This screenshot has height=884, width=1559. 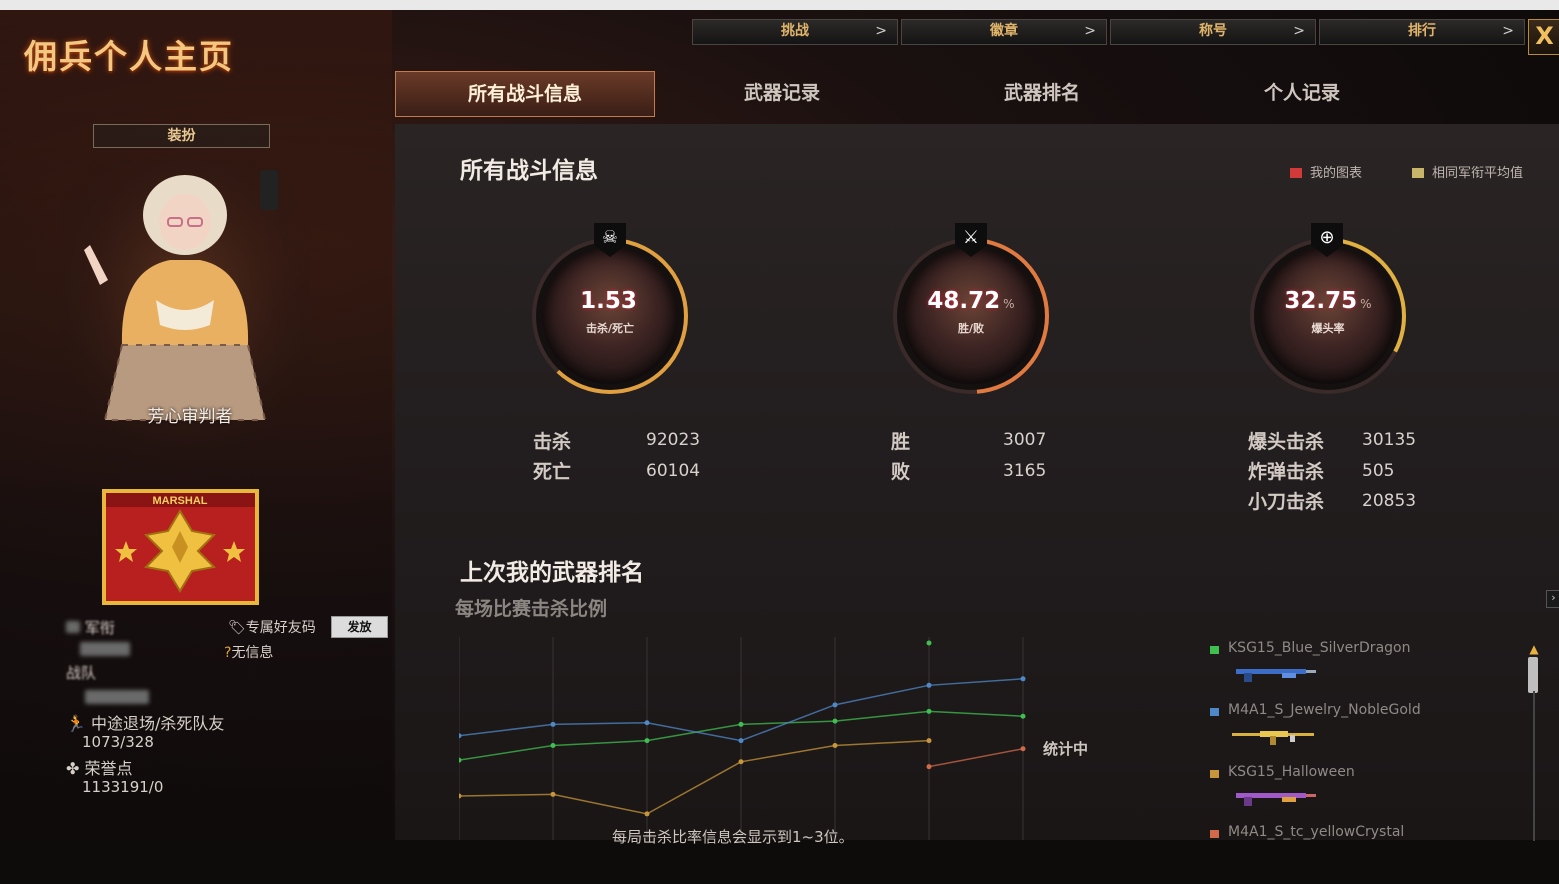 What do you see at coordinates (123, 787) in the screenshot?
I see `honor-value: 1133191/0` at bounding box center [123, 787].